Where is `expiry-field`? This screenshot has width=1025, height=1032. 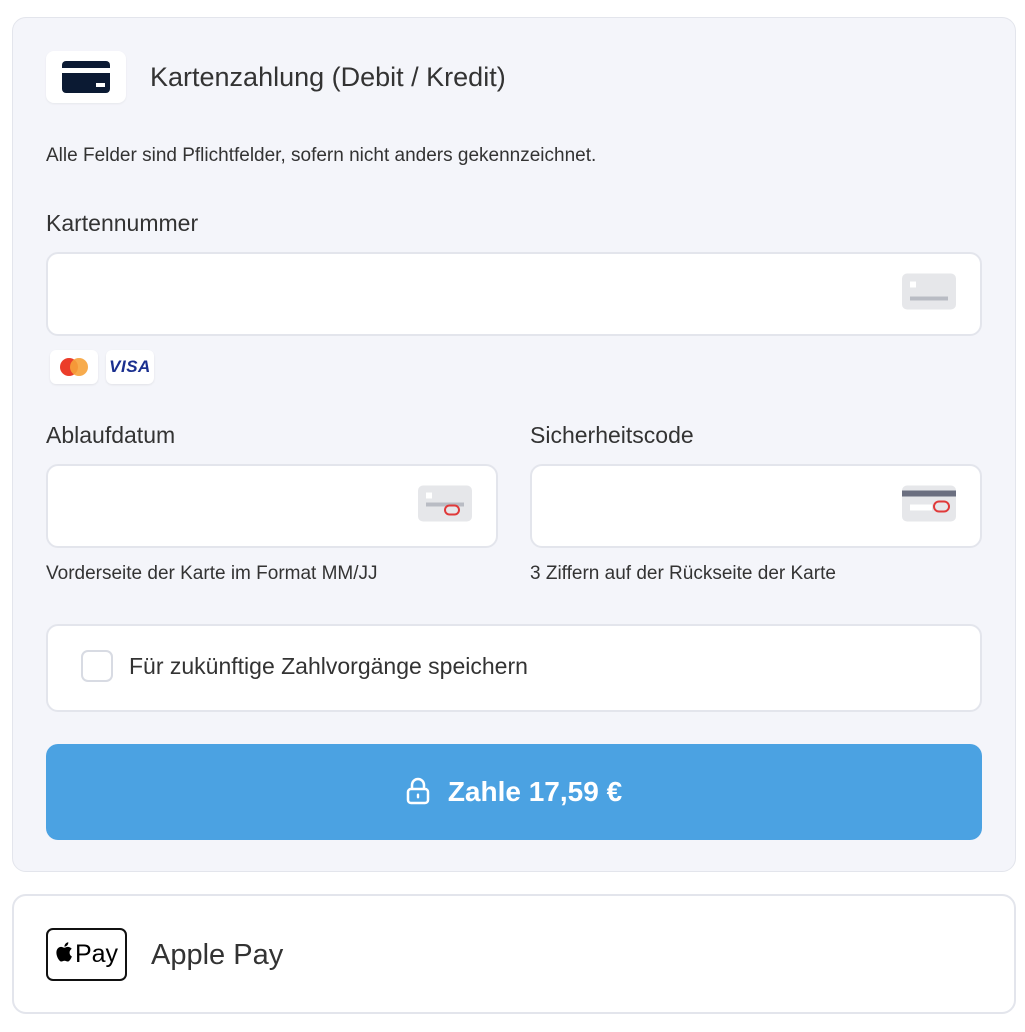 expiry-field is located at coordinates (272, 506).